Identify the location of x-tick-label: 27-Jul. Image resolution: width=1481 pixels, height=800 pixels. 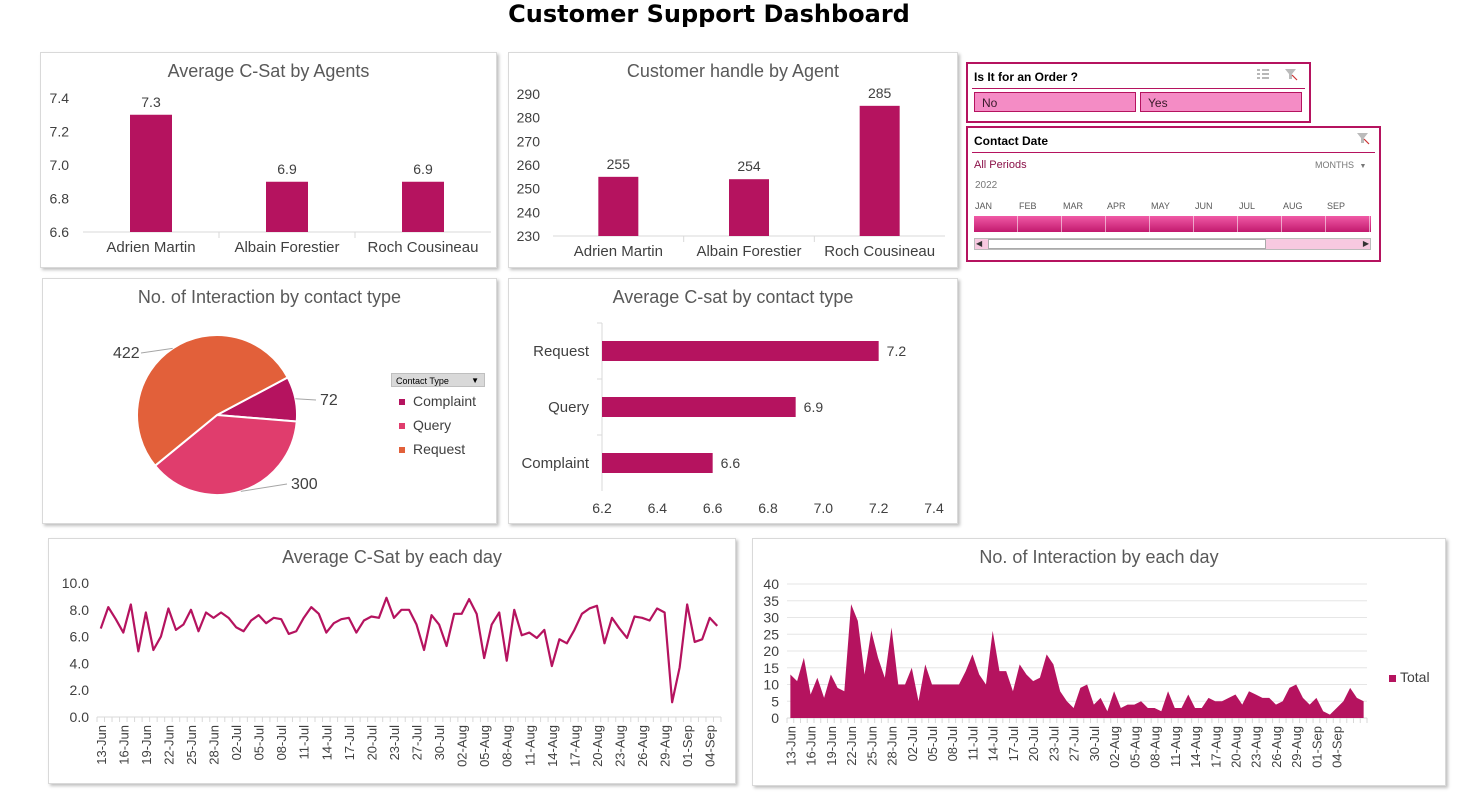
(417, 743).